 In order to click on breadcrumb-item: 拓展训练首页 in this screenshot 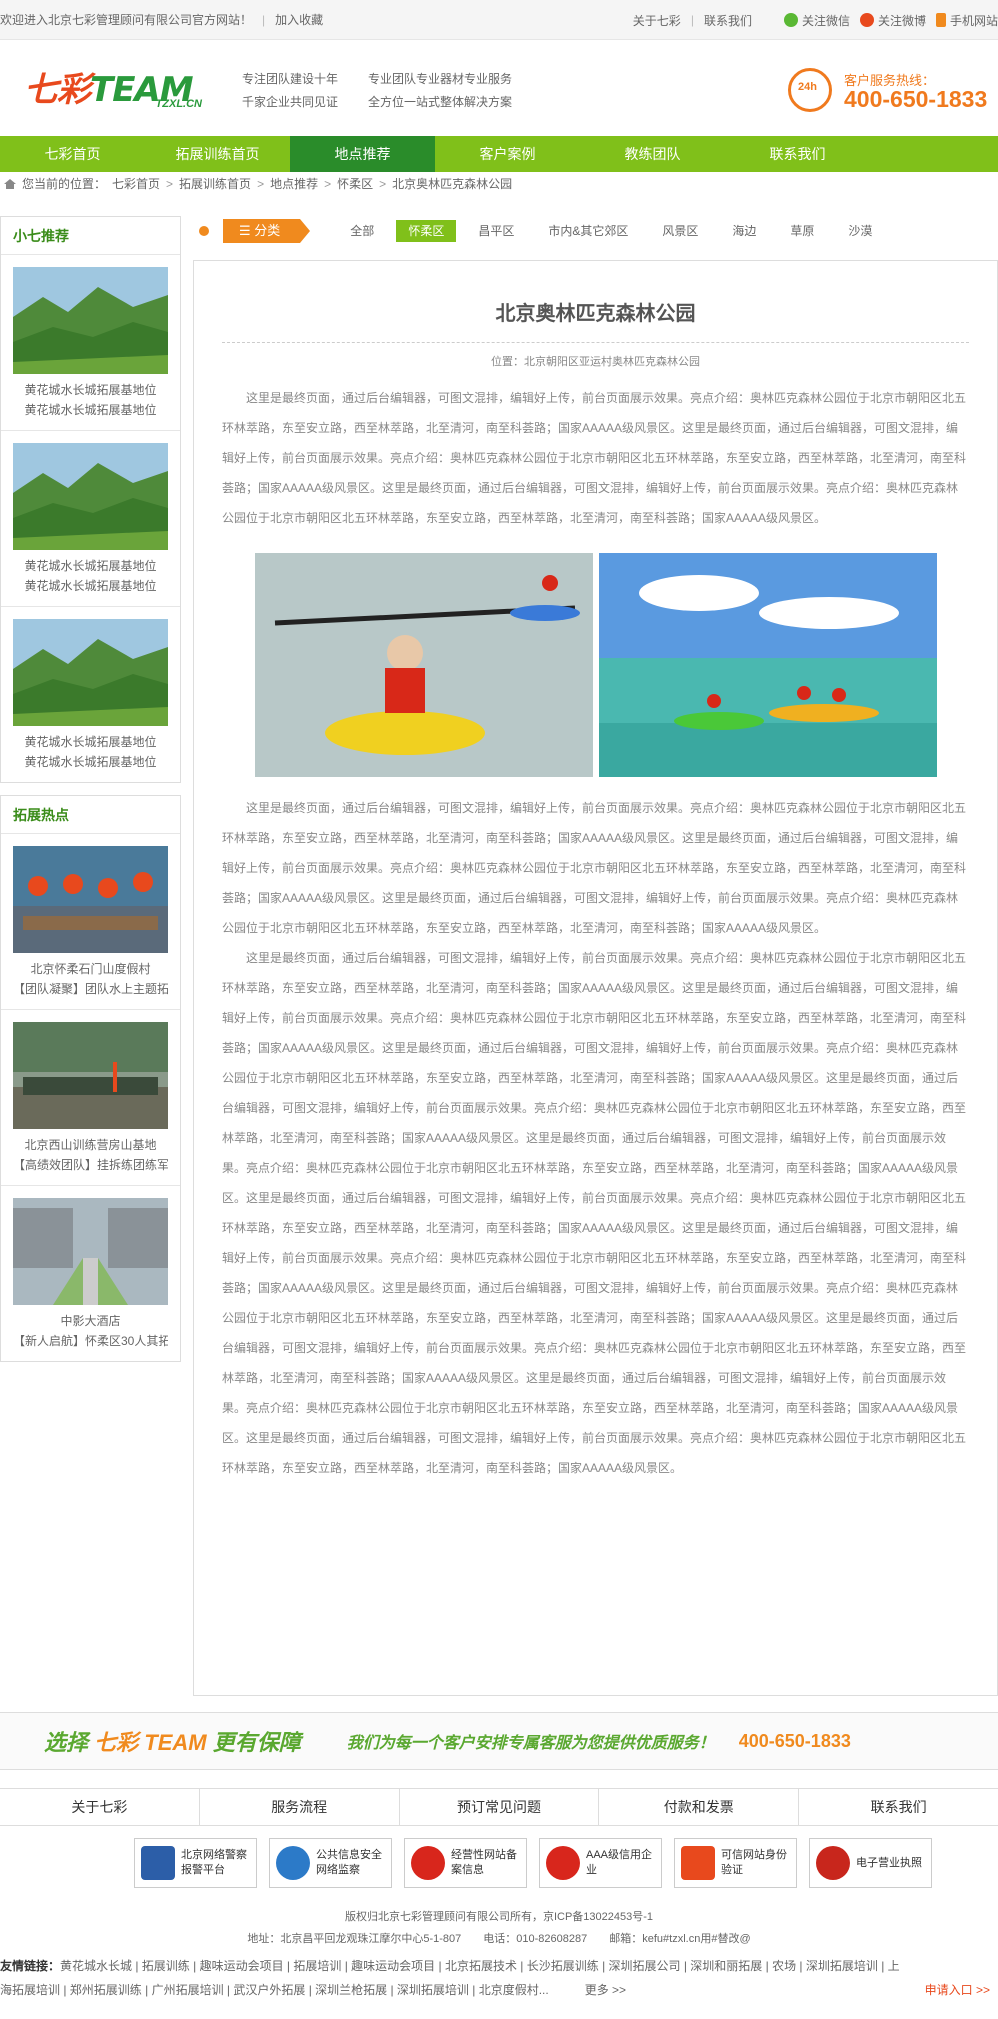, I will do `click(215, 184)`.